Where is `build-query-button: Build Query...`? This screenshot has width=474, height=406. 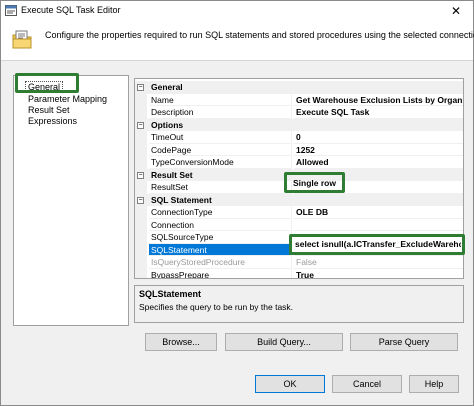
build-query-button: Build Query... is located at coordinates (284, 342).